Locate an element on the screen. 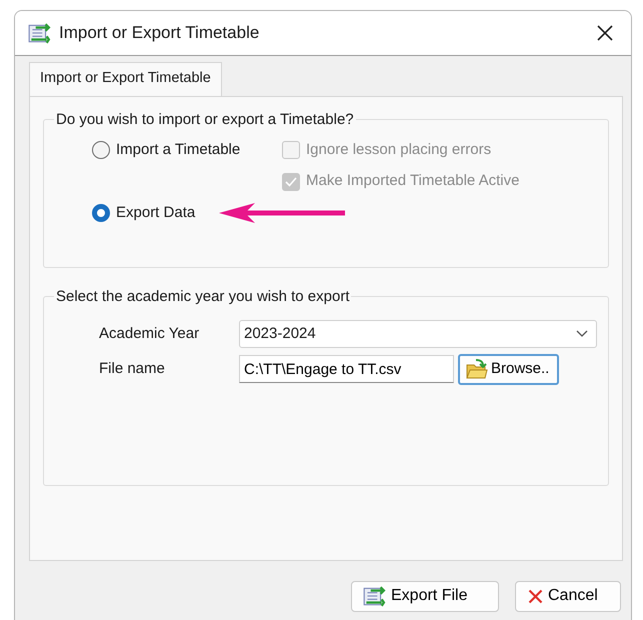  file-name-field: C:\TT\Engage to TT.csv is located at coordinates (346, 369).